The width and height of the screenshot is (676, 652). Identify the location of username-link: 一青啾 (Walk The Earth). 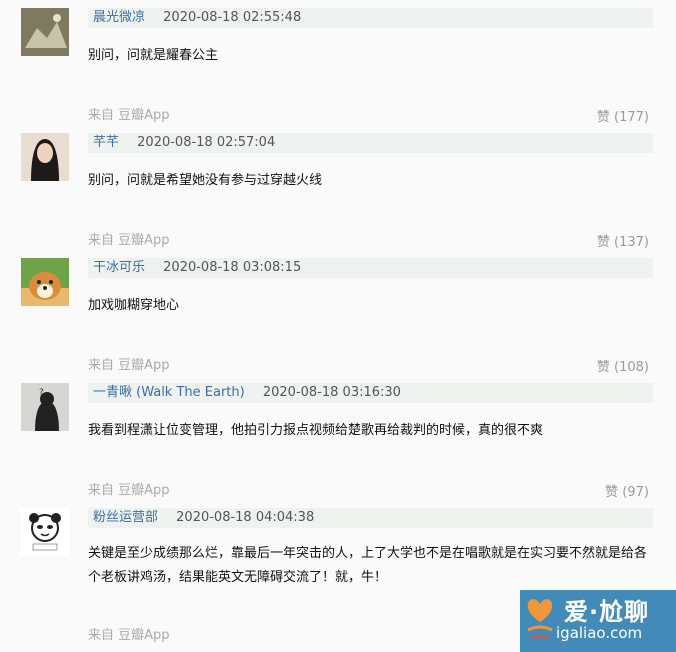
(169, 392).